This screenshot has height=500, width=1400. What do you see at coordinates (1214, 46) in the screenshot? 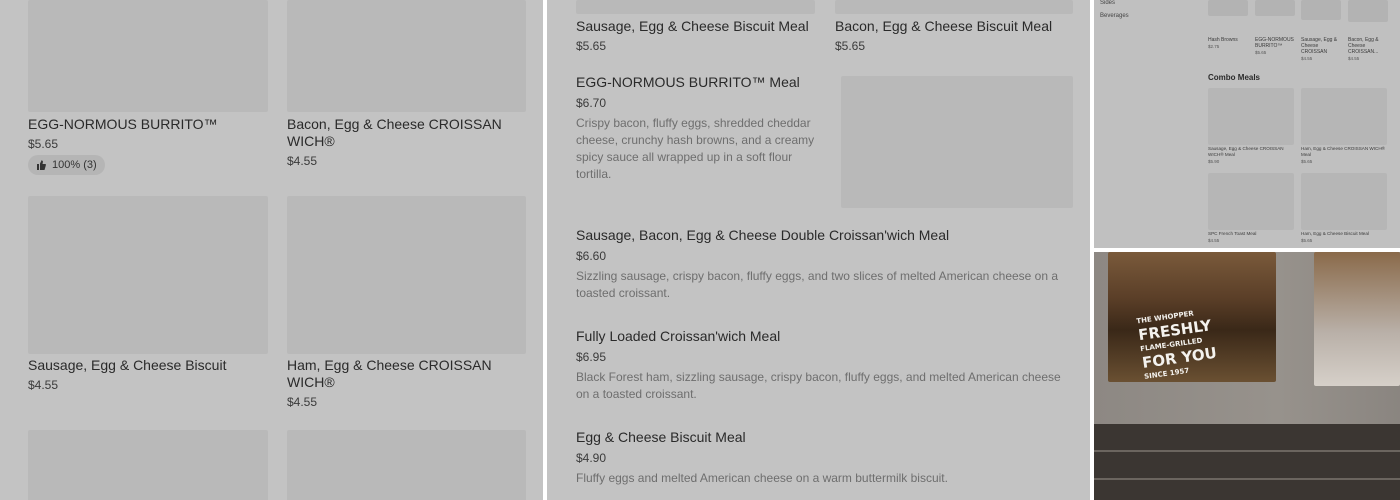
I see `item-price: $2.75` at bounding box center [1214, 46].